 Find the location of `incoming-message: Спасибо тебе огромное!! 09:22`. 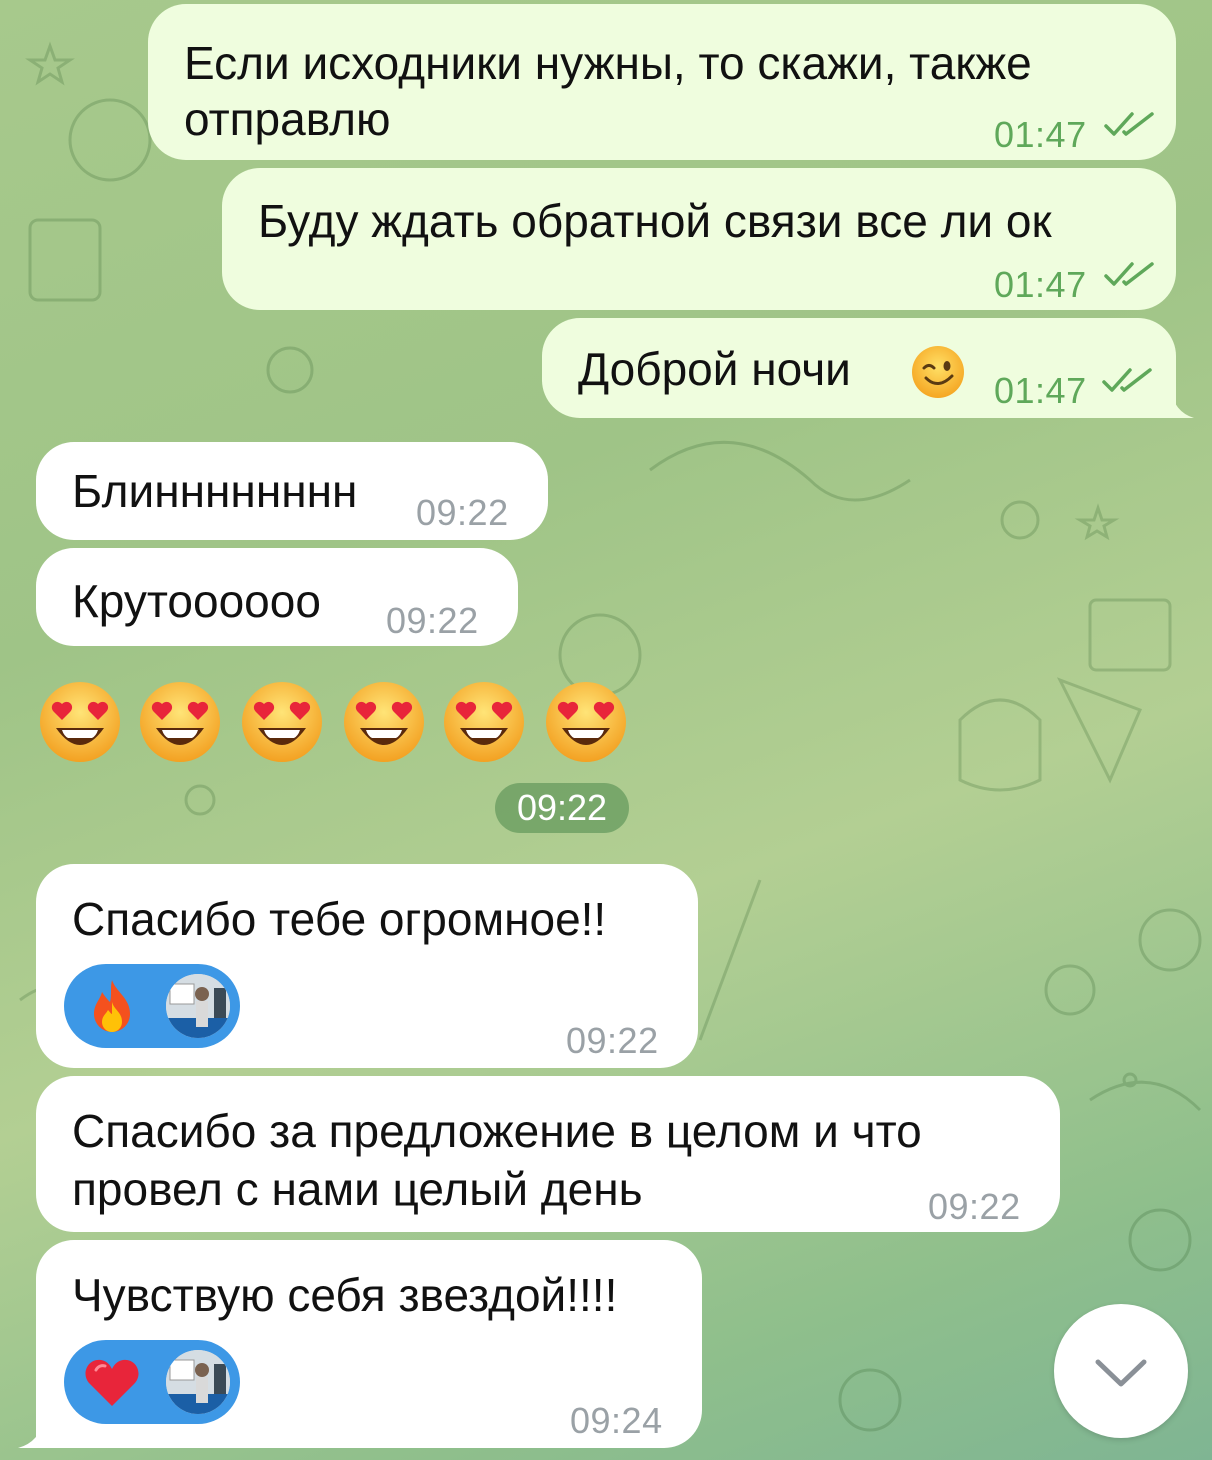

incoming-message: Спасибо тебе огромное!! 09:22 is located at coordinates (367, 966).